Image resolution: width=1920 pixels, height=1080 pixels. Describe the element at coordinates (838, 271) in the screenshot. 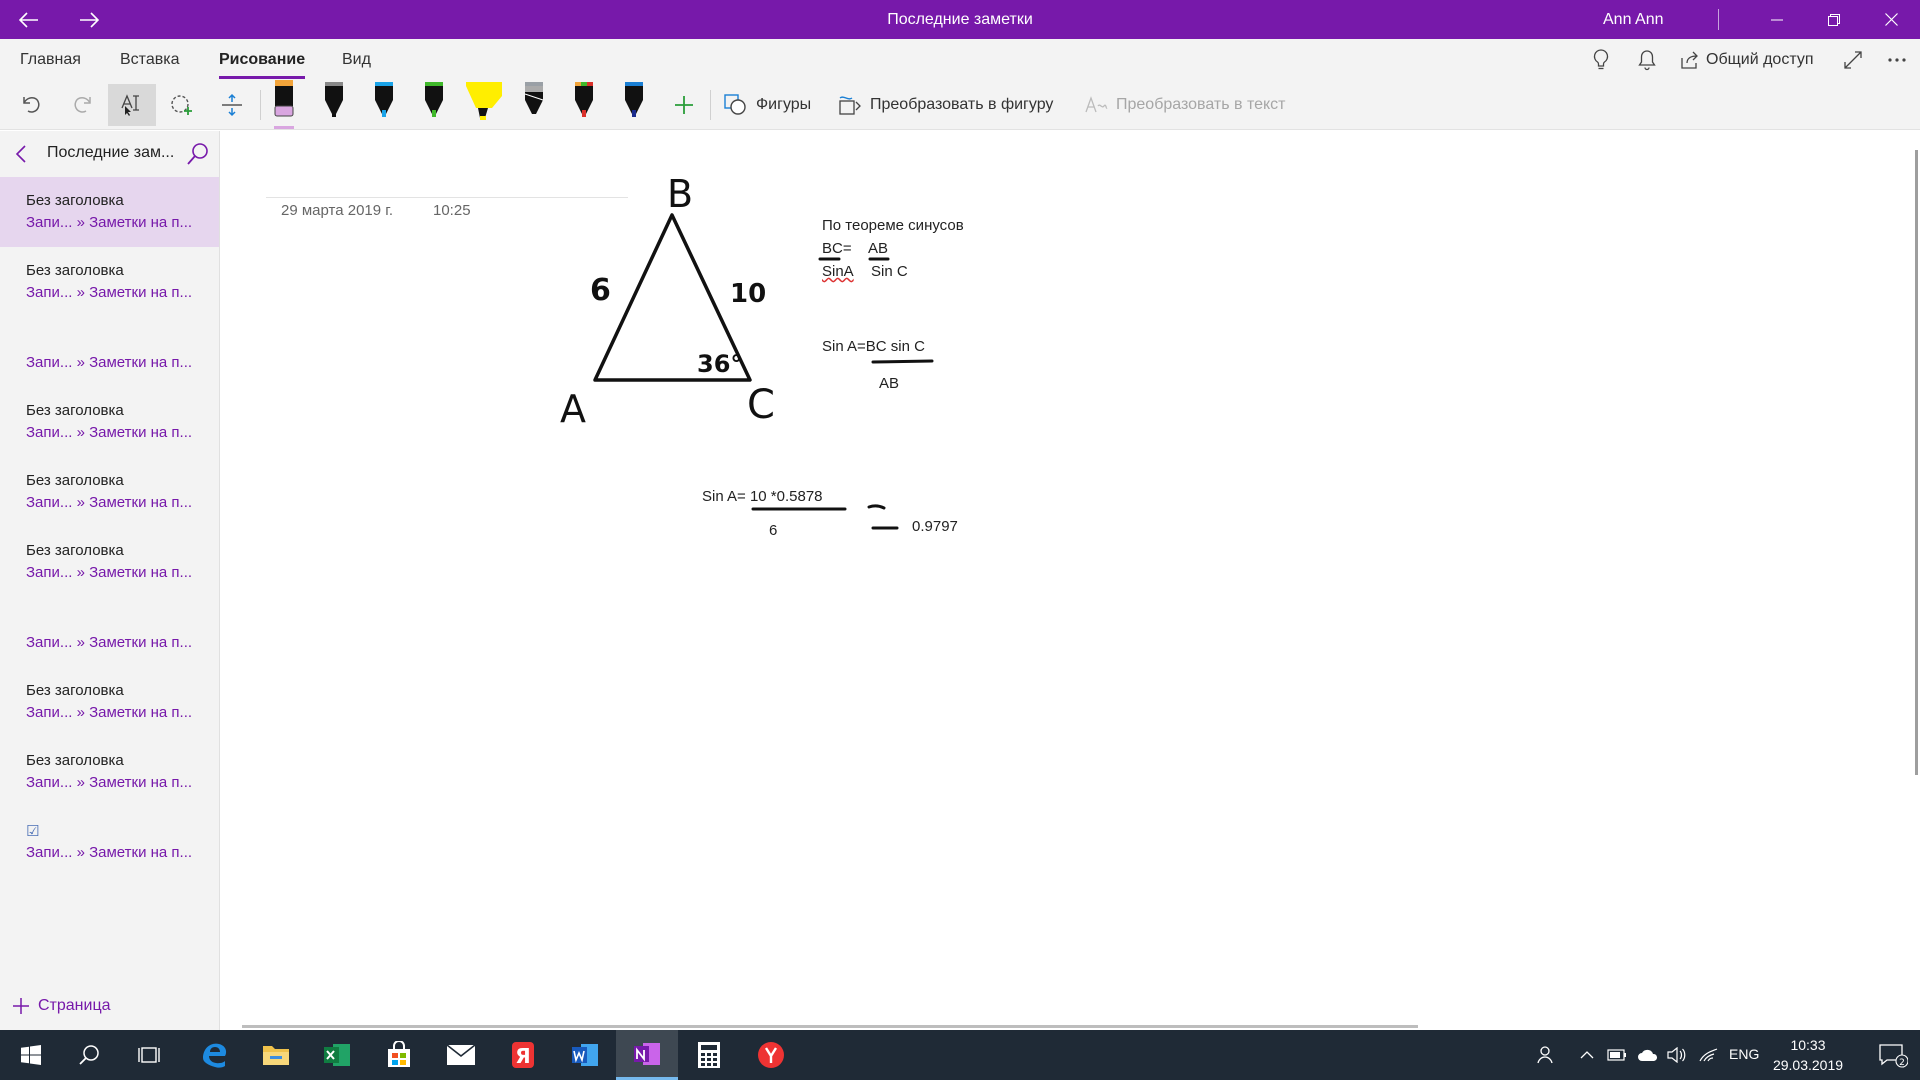

I see `formula1-denominator-left: SinA` at that location.